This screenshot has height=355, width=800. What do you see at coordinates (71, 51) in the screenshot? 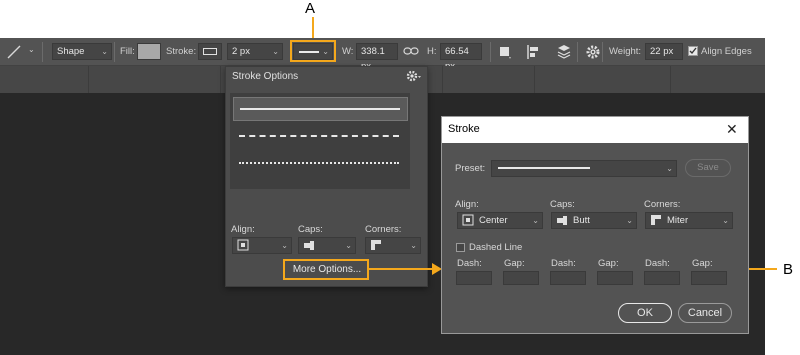
I see `mode-value: Shape` at bounding box center [71, 51].